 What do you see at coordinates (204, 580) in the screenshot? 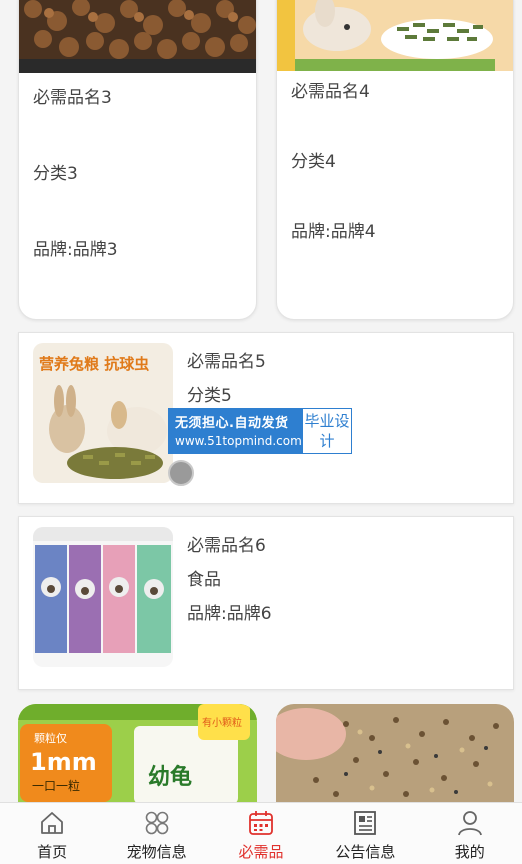
I see `item-category-6: 食品` at bounding box center [204, 580].